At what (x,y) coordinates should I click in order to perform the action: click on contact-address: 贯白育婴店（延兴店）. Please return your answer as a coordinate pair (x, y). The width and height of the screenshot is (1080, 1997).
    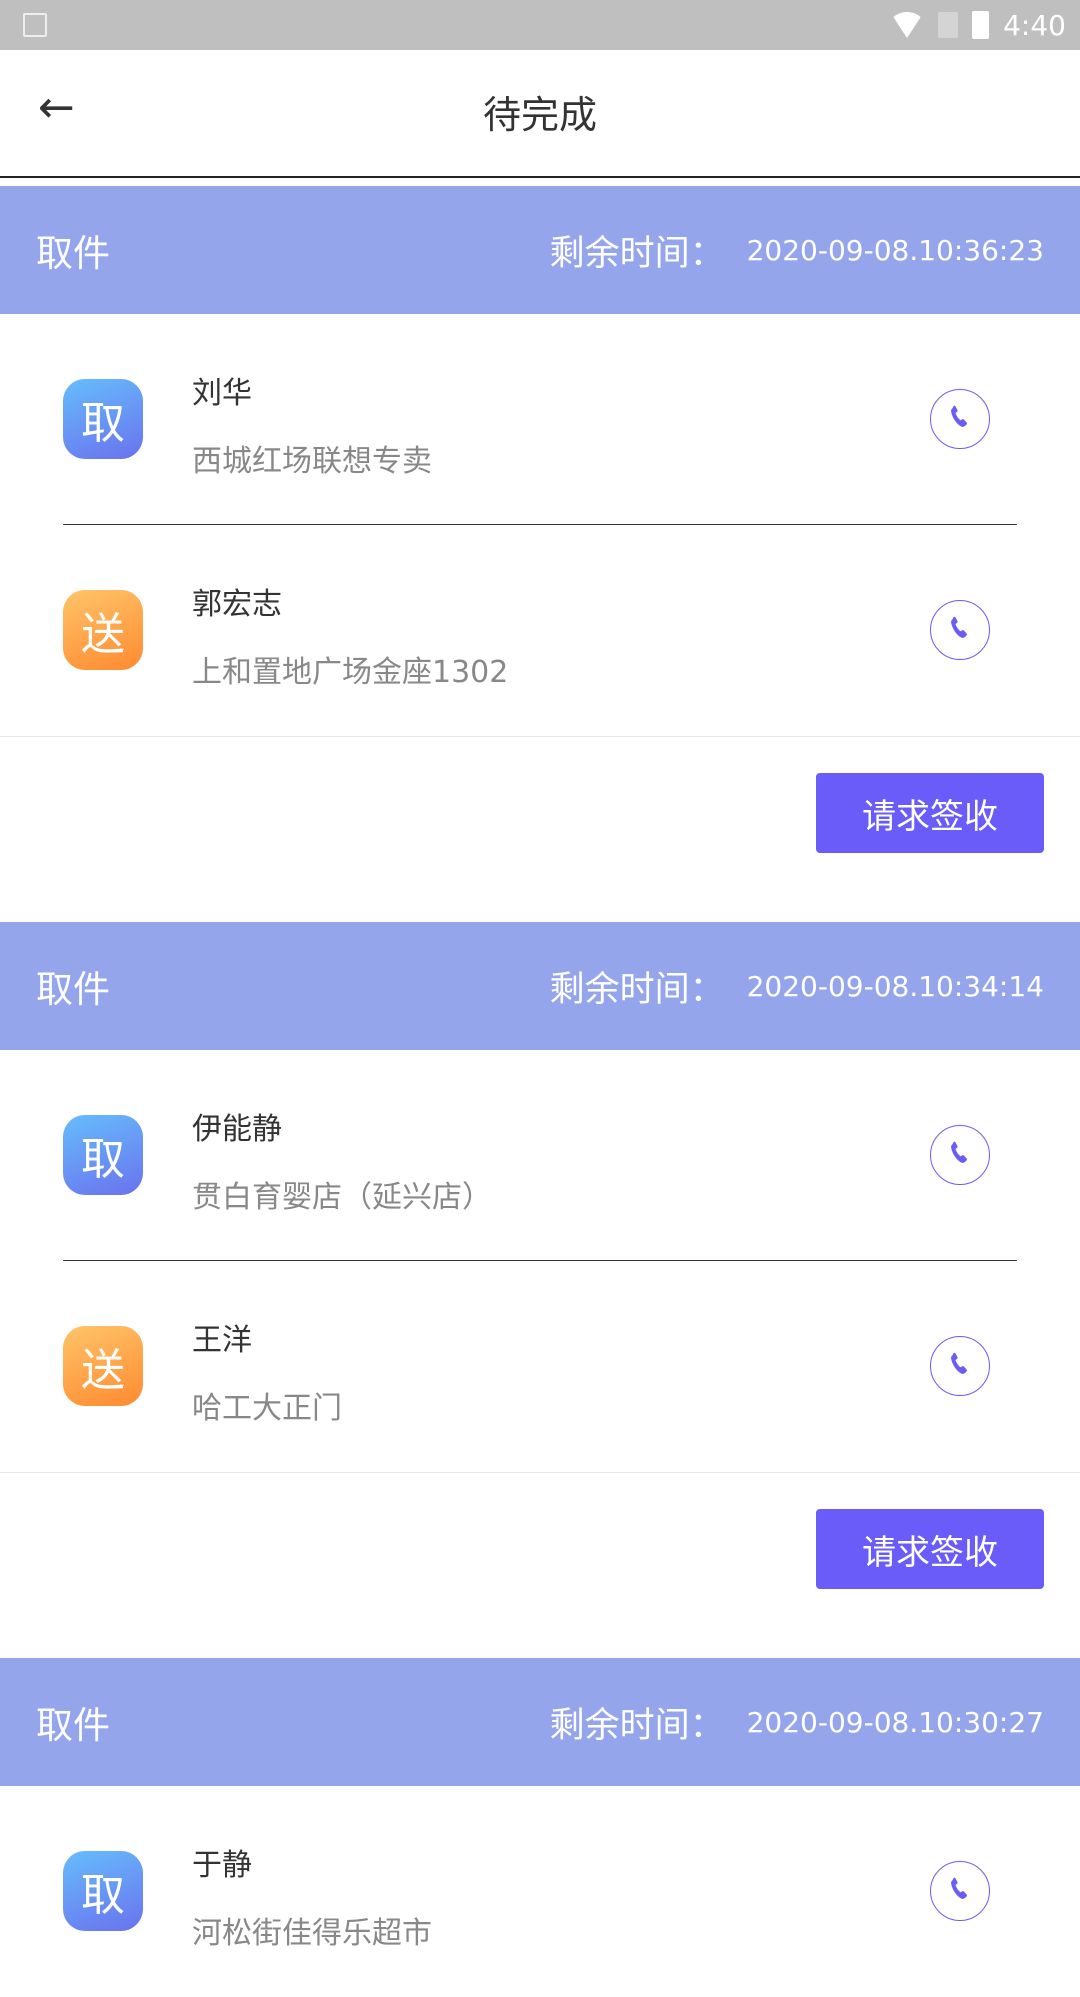
    Looking at the image, I should click on (342, 1197).